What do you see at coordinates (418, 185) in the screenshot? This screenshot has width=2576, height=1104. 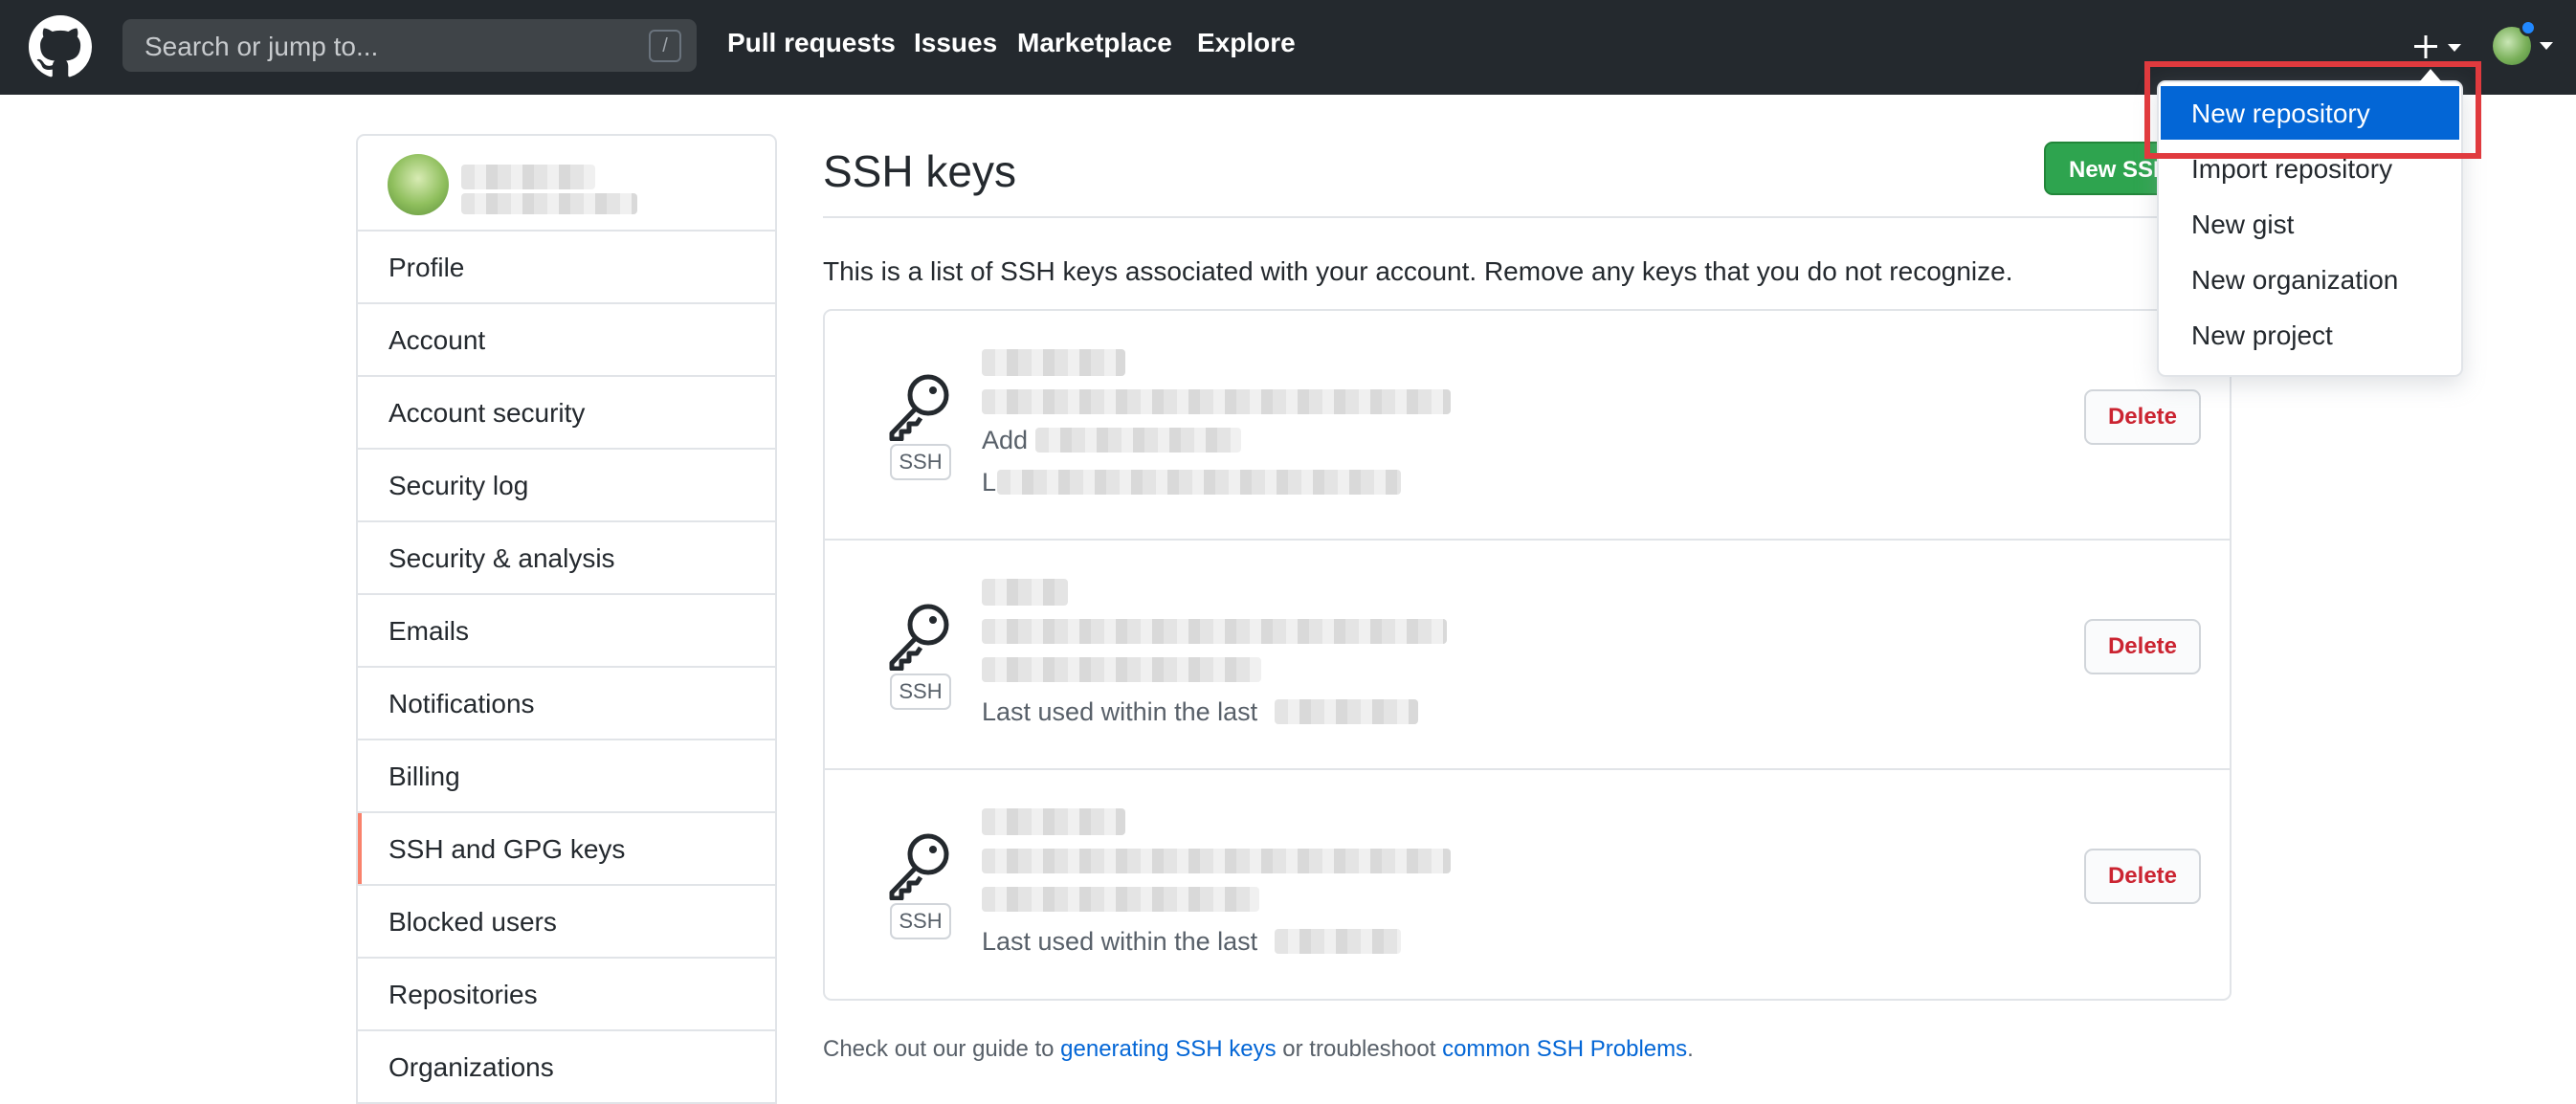 I see `avatar` at bounding box center [418, 185].